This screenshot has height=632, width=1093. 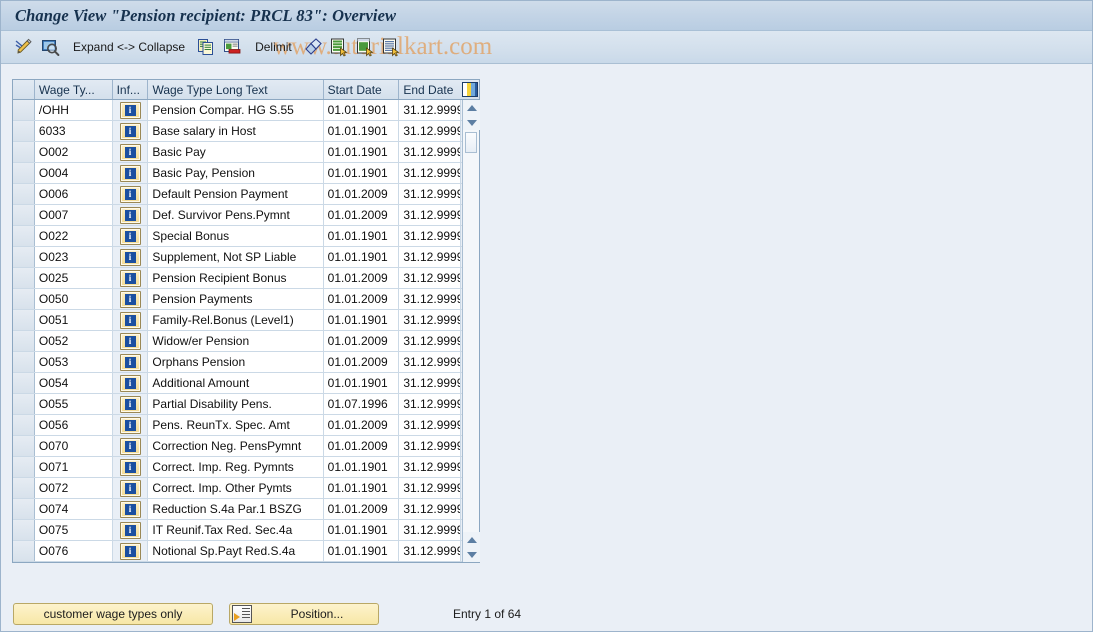 What do you see at coordinates (236, 89) in the screenshot?
I see `column-header-long-text: Wage Type Long Text` at bounding box center [236, 89].